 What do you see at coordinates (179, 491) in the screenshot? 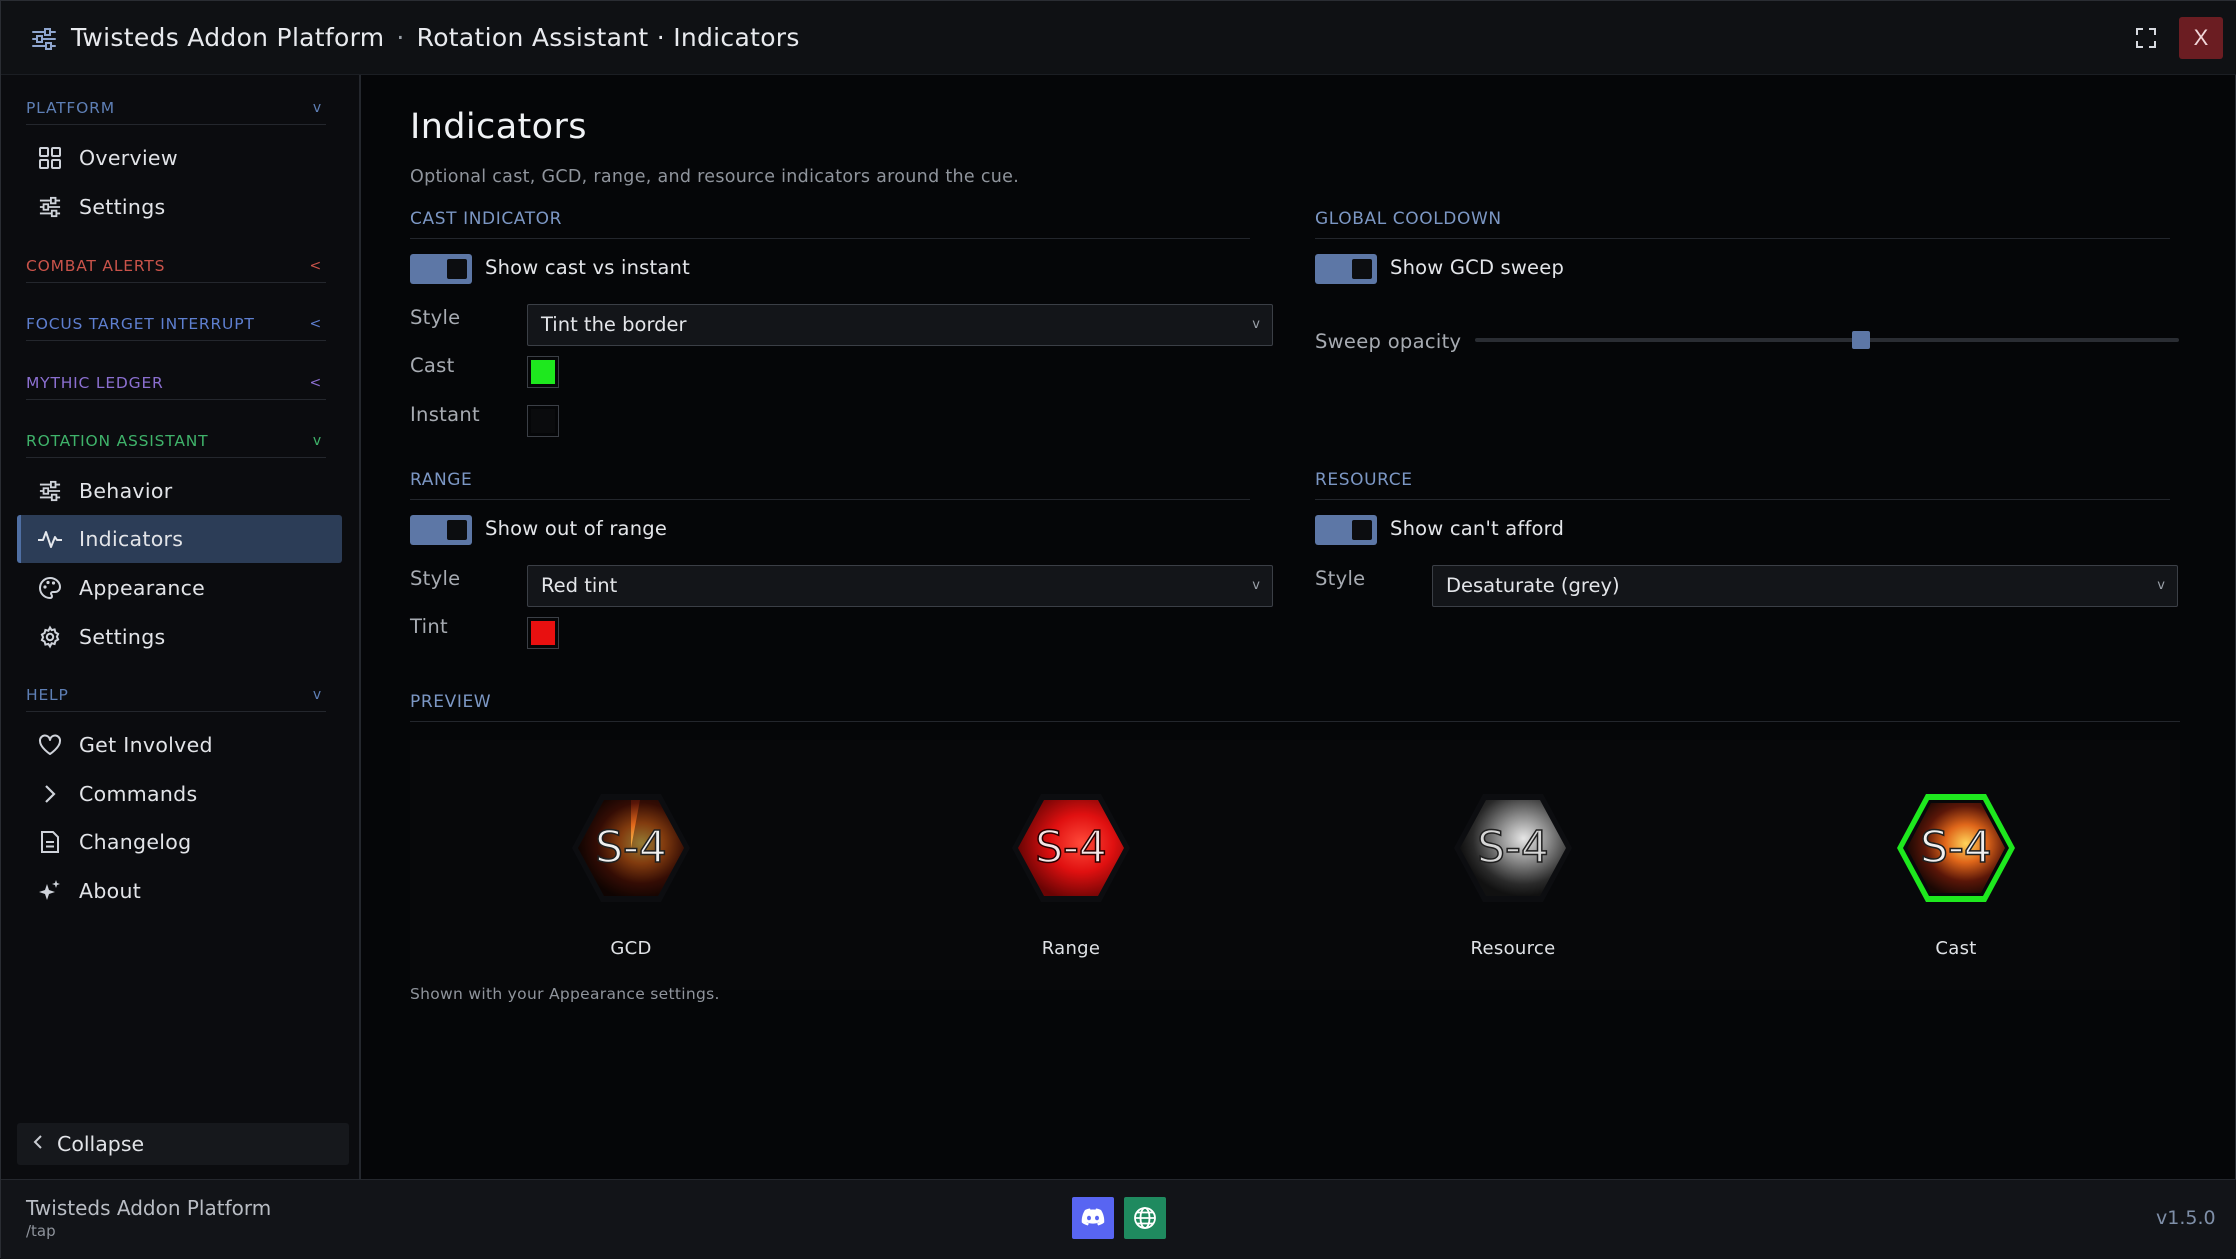
I see `sidebar-item-behavior: Behavior` at bounding box center [179, 491].